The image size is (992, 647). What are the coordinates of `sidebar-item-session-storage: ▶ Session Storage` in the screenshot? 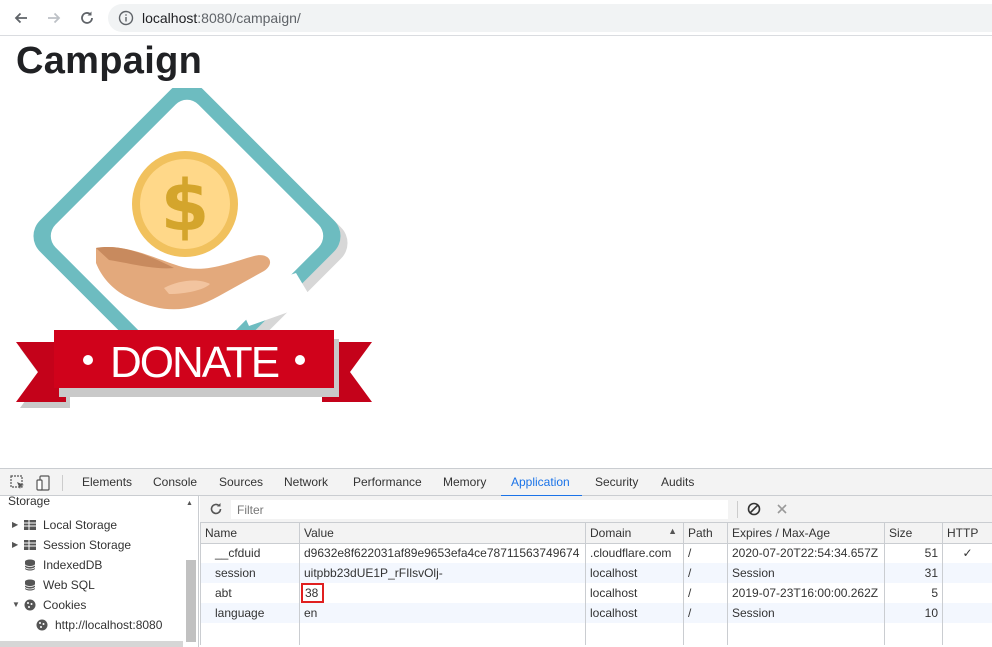 It's located at (97, 545).